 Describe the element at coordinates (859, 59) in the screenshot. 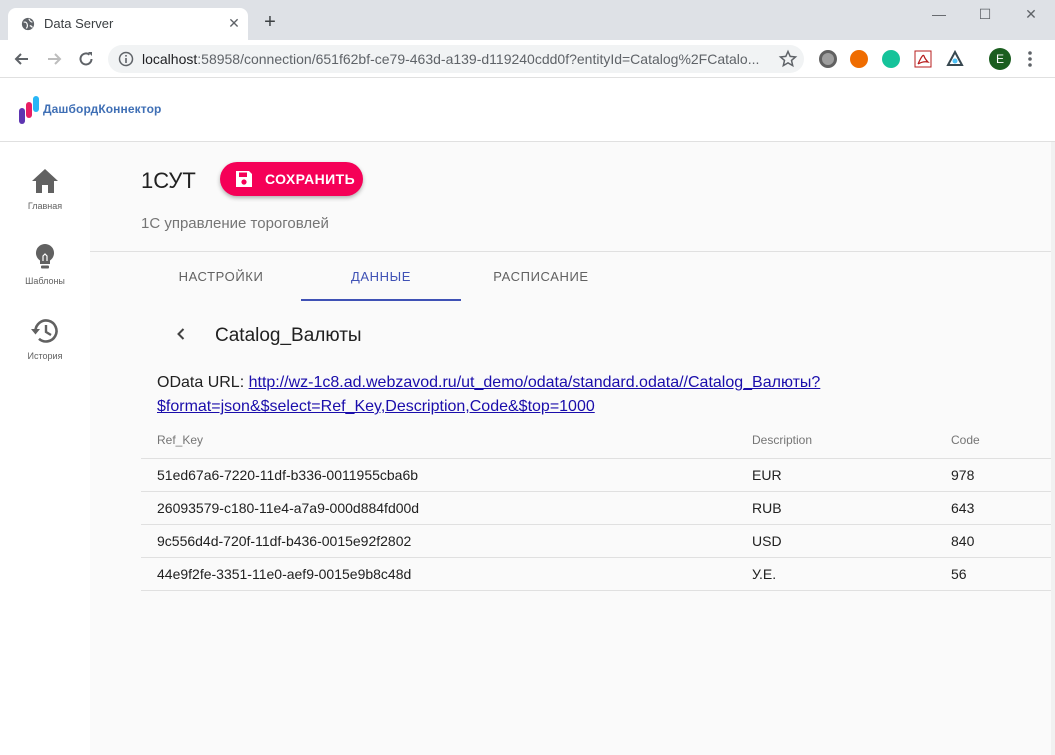

I see `extension-orange-icon` at that location.